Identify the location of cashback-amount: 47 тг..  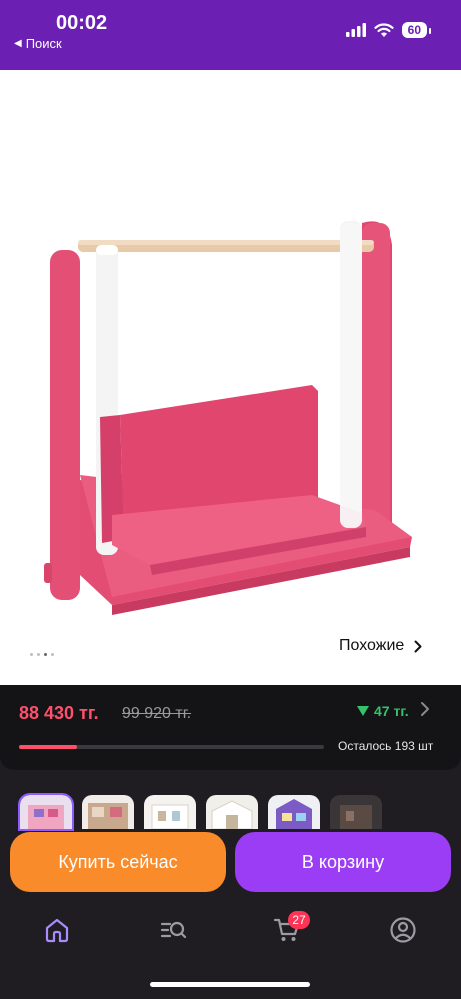
(391, 711).